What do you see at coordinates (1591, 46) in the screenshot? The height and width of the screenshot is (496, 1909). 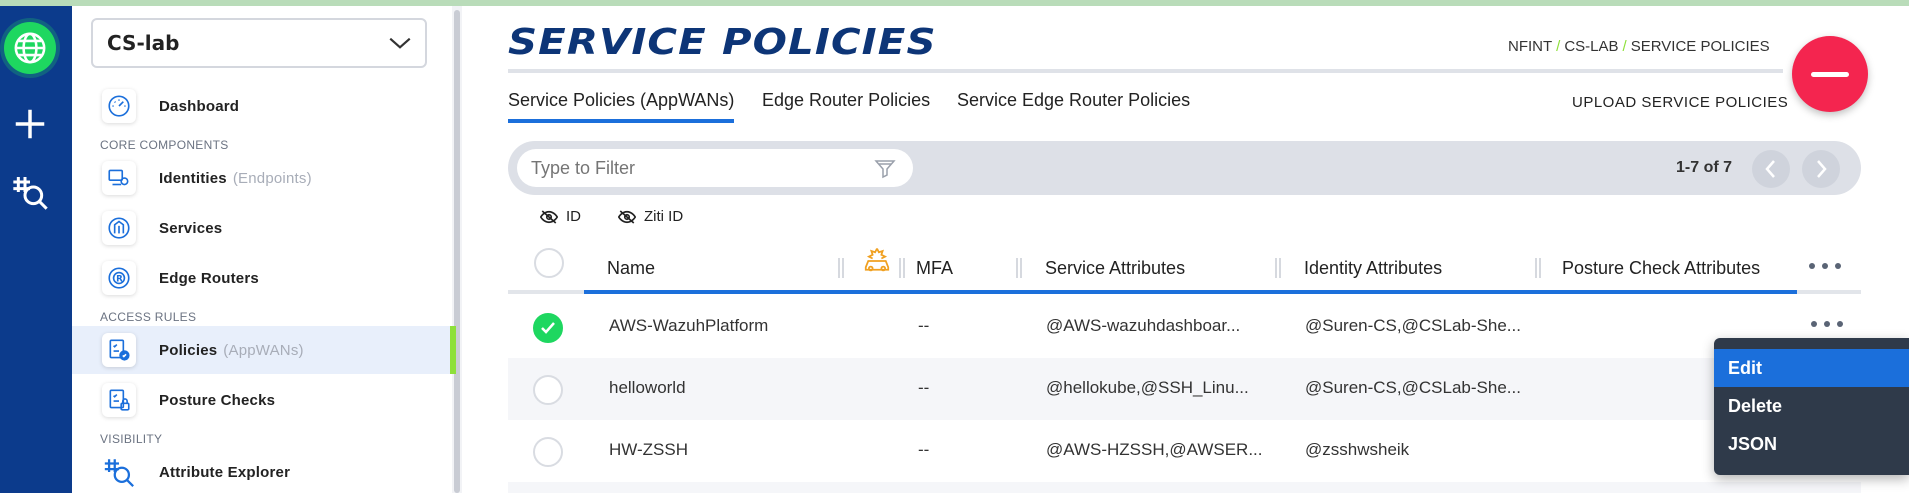 I see `breadcrumb-item: CS-LAB` at bounding box center [1591, 46].